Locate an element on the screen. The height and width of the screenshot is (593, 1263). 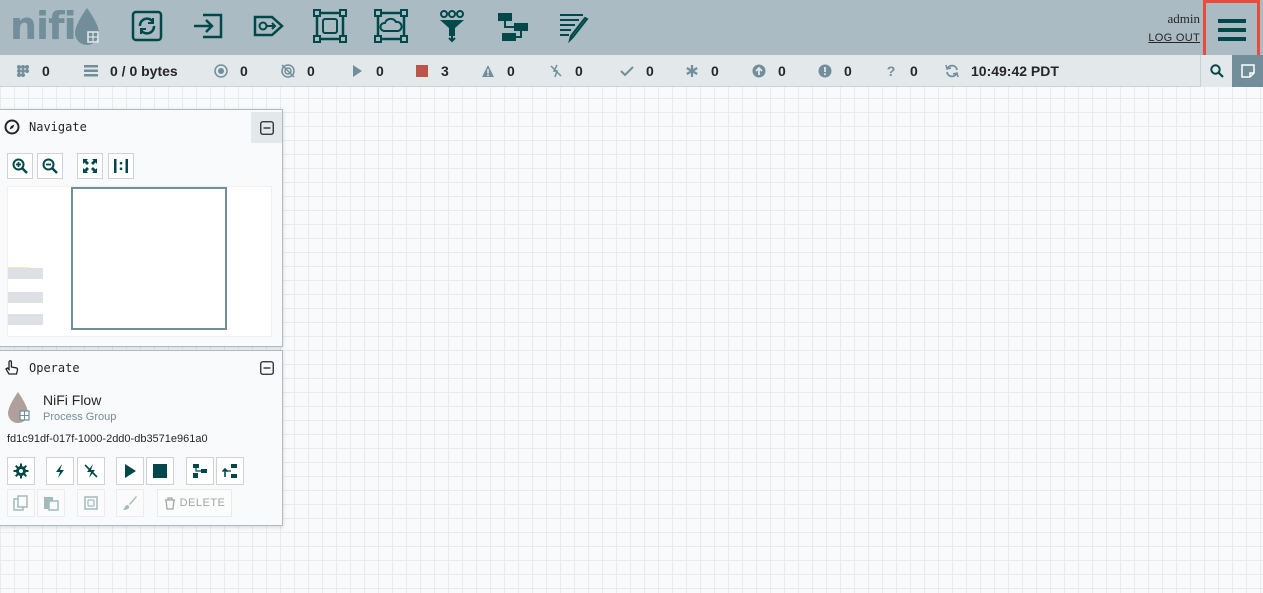
template-component-button is located at coordinates (513, 26).